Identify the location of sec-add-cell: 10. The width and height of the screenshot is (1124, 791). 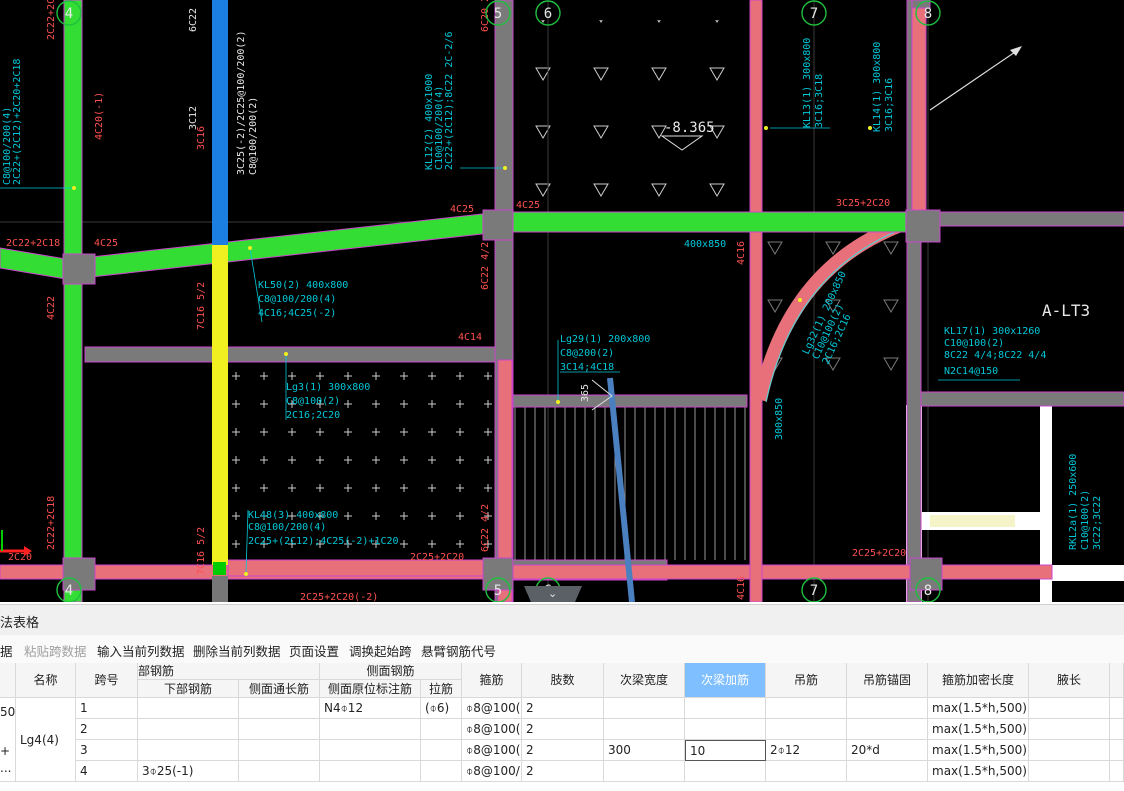
(725, 750).